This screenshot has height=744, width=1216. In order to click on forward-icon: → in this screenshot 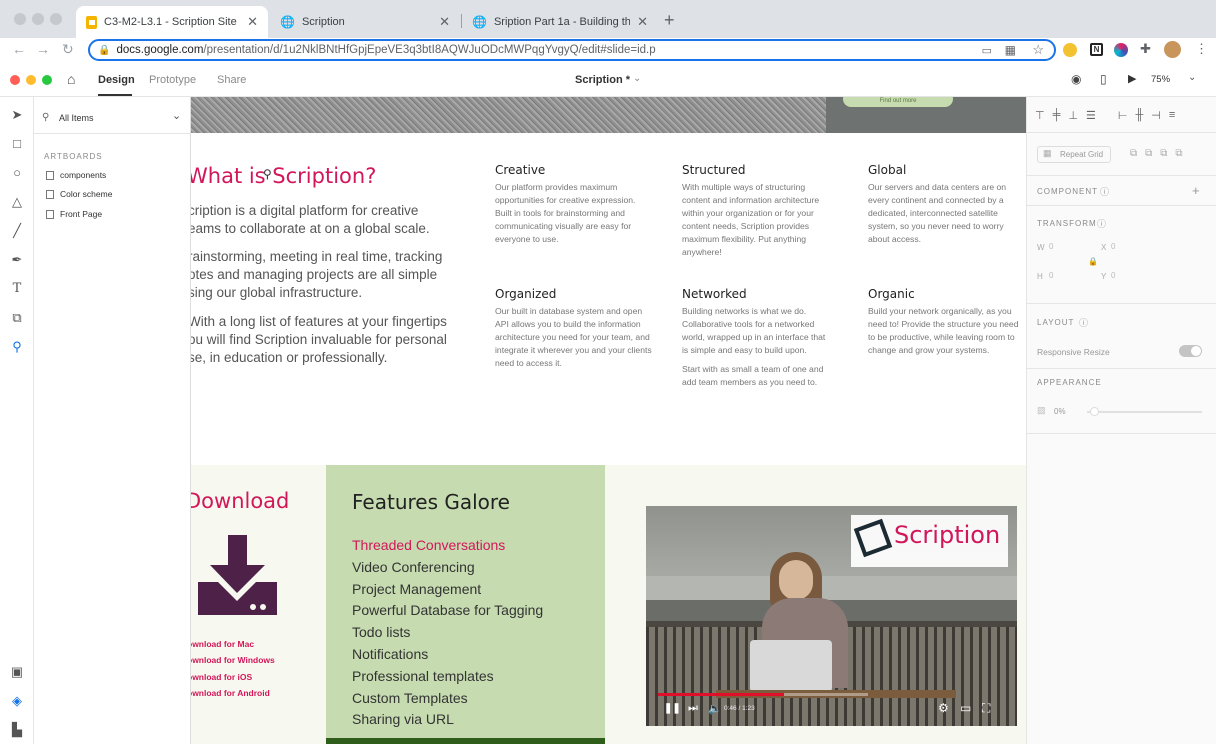, I will do `click(43, 49)`.